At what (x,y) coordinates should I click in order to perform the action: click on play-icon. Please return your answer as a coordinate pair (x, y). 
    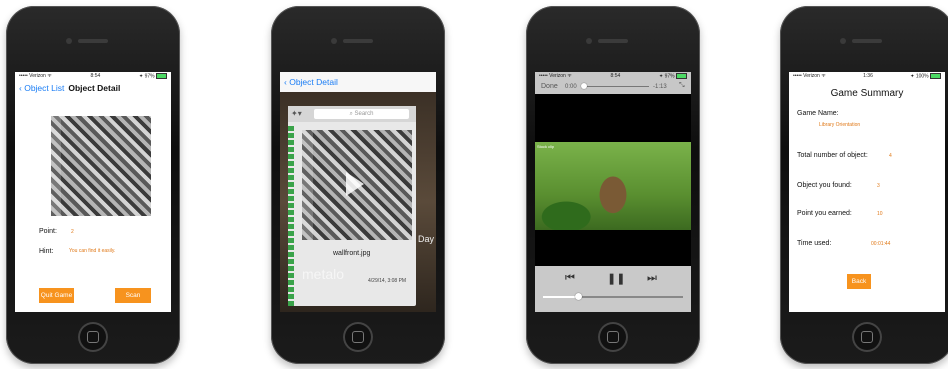
    Looking at the image, I should click on (355, 184).